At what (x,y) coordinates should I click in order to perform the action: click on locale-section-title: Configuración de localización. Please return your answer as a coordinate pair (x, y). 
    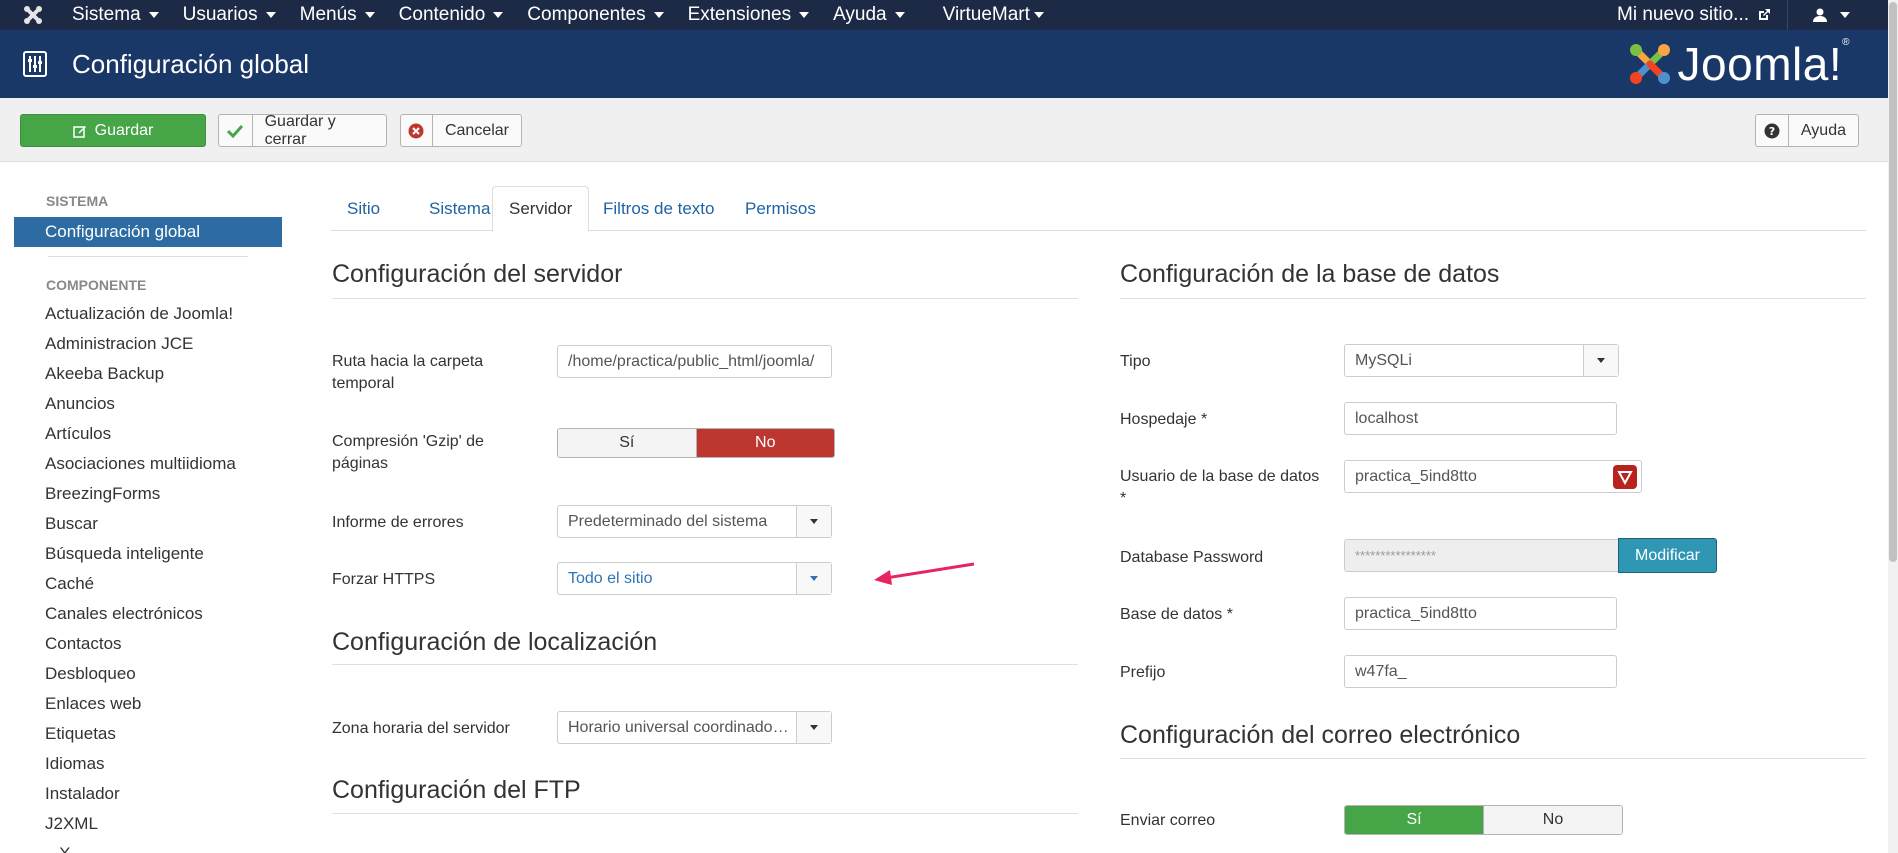
    Looking at the image, I should click on (495, 642).